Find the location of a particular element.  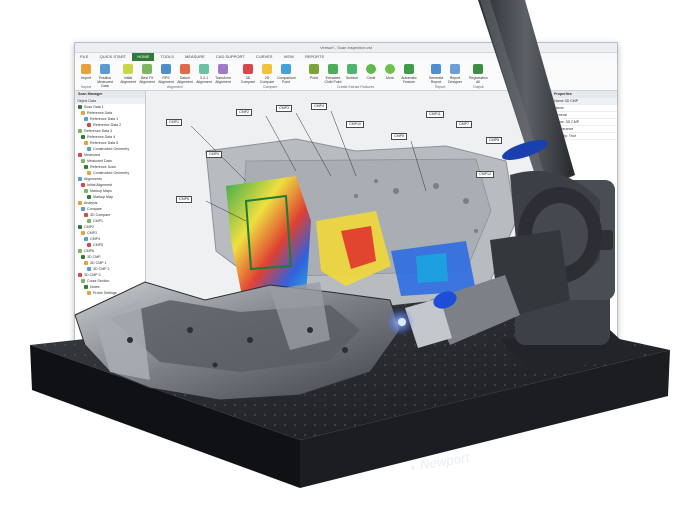

extracted-point-button: Extracted Child Point is located at coordinates (333, 75).